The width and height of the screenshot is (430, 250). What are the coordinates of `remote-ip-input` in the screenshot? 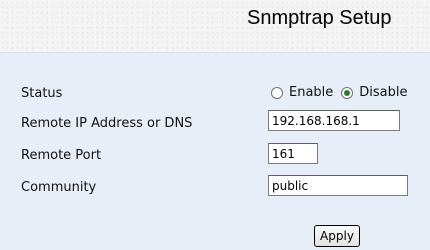 It's located at (334, 120).